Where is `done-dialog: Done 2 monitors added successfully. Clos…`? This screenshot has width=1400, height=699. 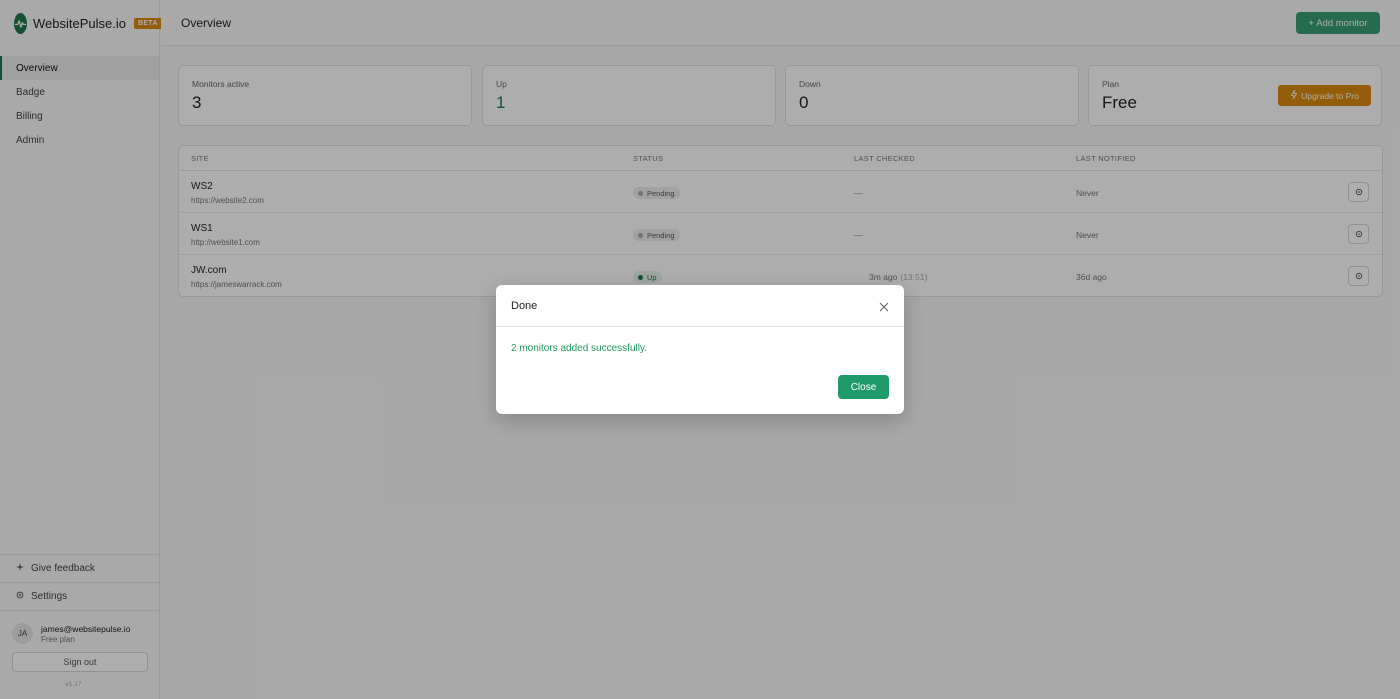 done-dialog: Done 2 monitors added successfully. Clos… is located at coordinates (700, 349).